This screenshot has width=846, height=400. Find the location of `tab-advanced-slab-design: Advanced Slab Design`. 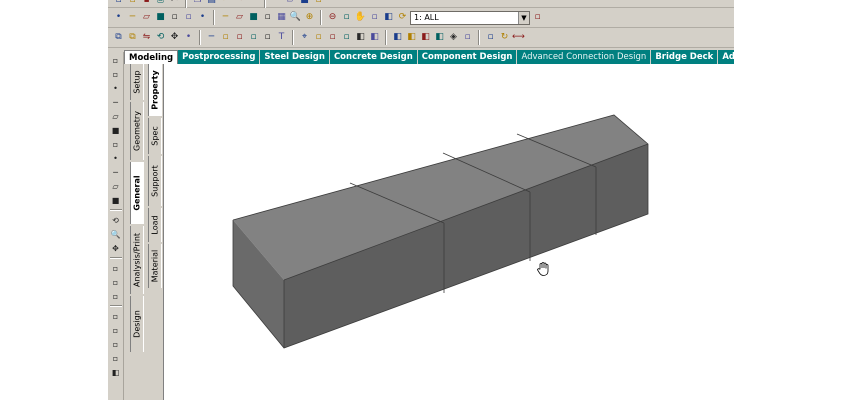

tab-advanced-slab-design: Advanced Slab Design is located at coordinates (726, 57).